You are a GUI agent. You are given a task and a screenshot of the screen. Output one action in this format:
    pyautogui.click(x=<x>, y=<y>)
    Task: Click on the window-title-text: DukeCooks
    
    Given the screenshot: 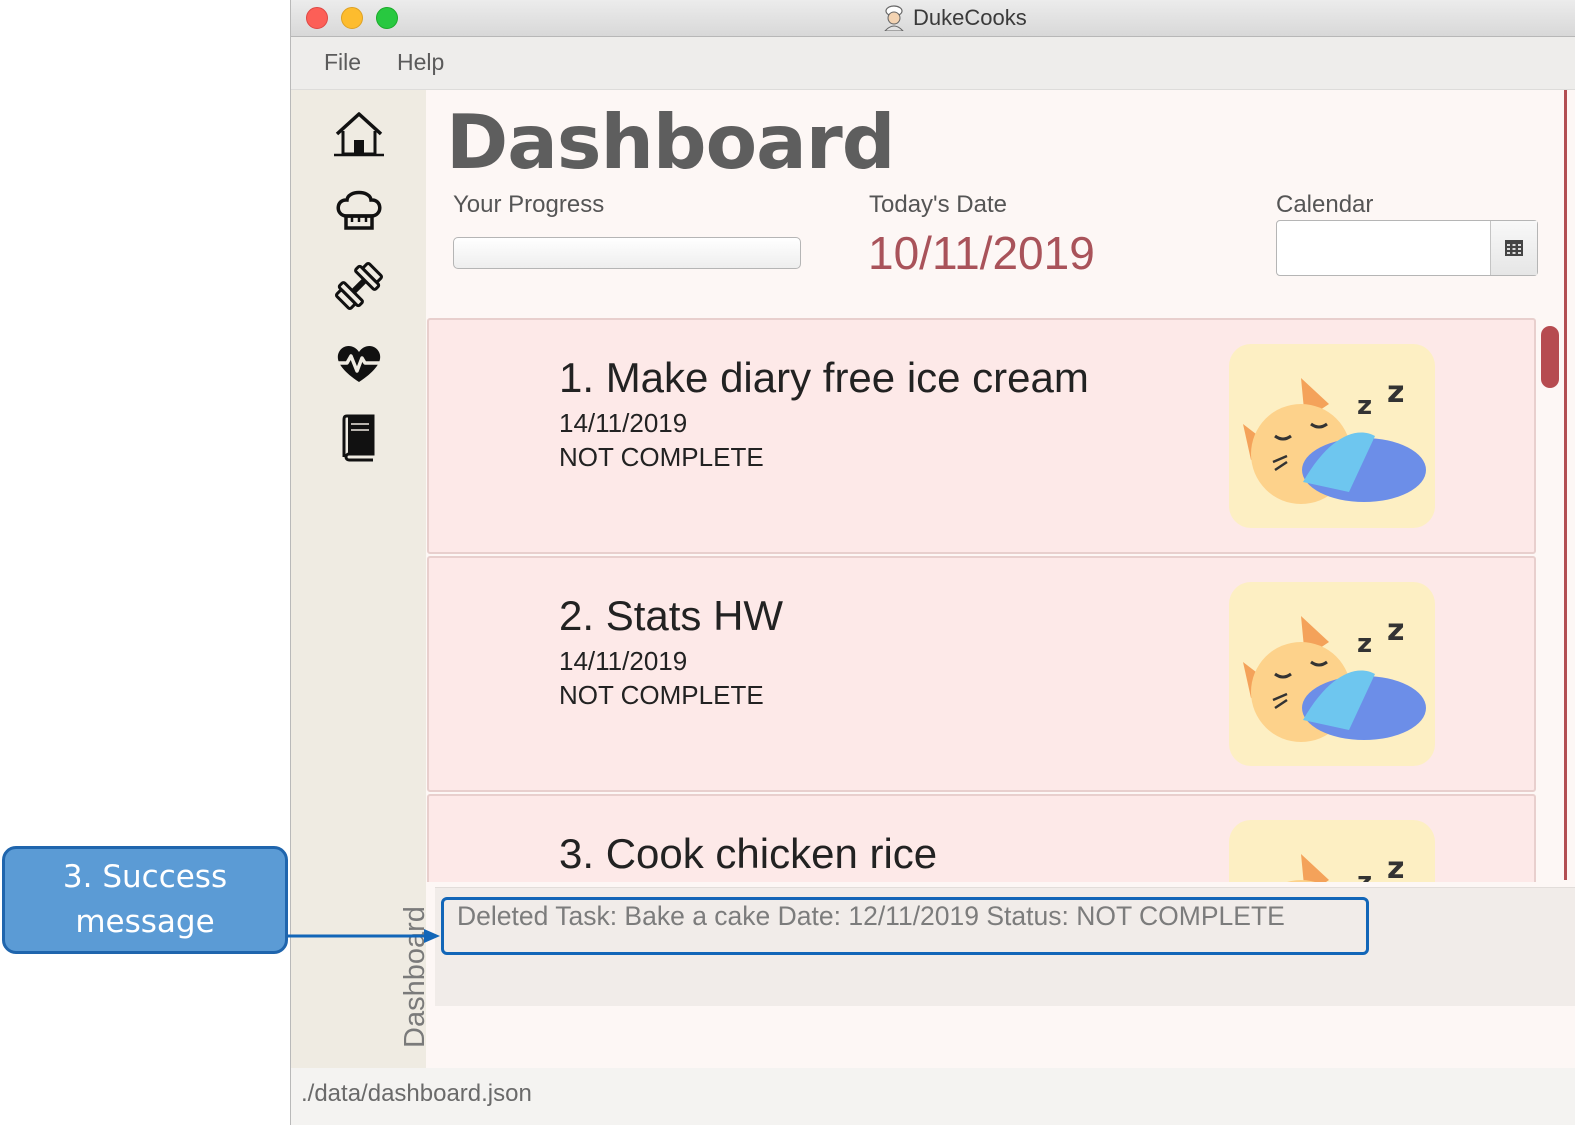 What is the action you would take?
    pyautogui.click(x=970, y=17)
    